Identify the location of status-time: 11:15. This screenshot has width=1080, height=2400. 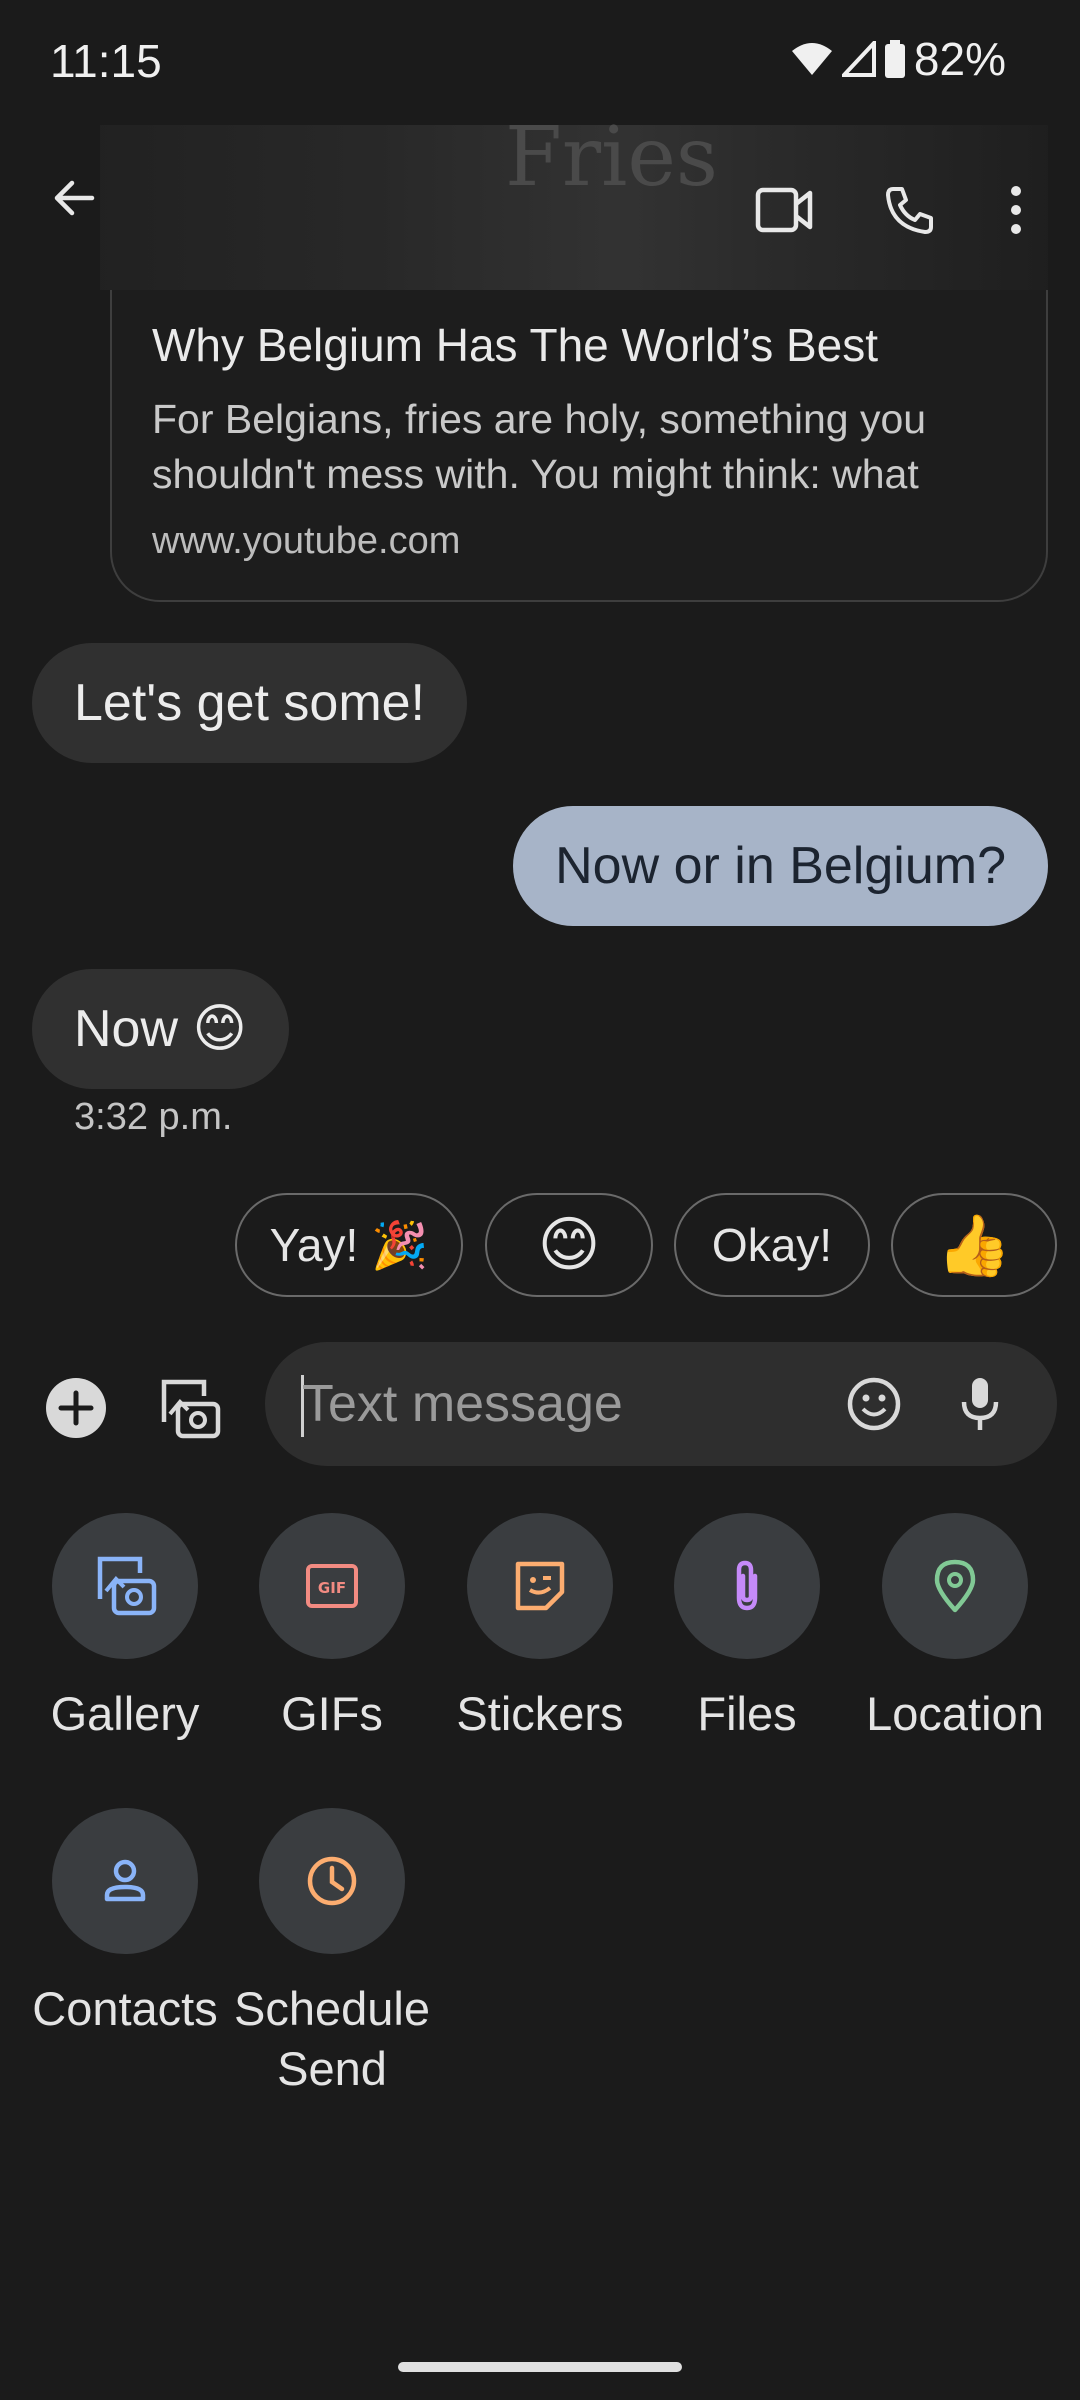
(106, 61).